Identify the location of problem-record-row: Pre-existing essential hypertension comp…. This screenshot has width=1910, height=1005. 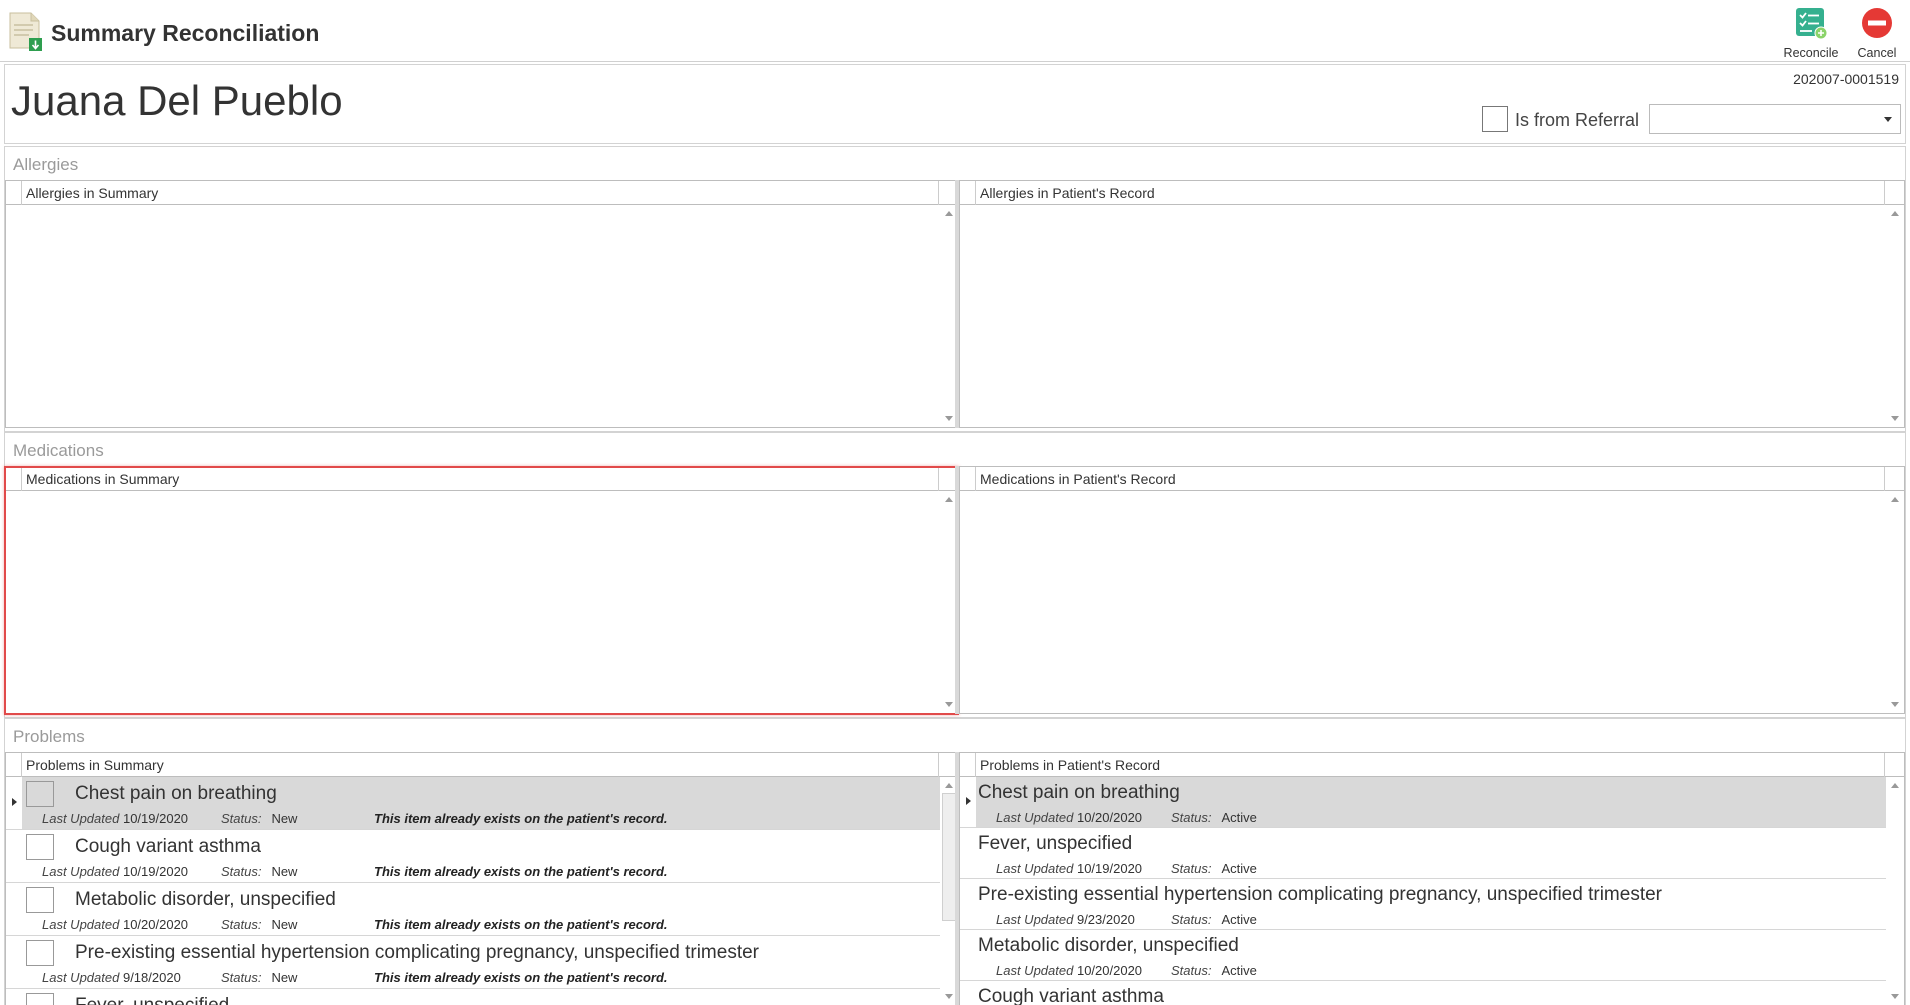
(1423, 904).